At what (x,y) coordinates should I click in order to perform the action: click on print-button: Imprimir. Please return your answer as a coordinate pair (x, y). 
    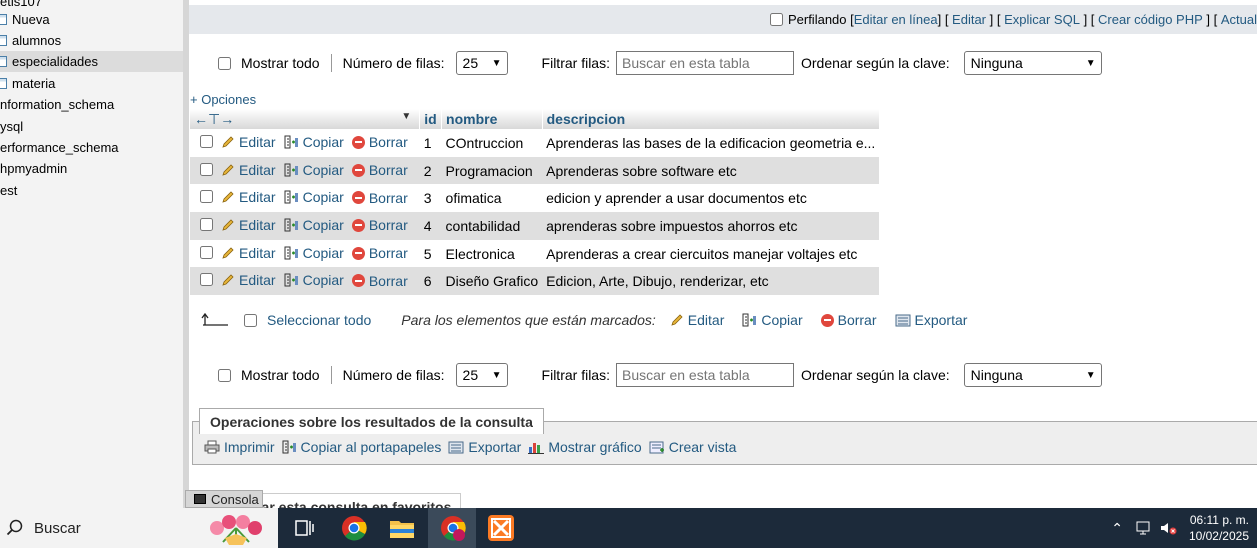
    Looking at the image, I should click on (239, 447).